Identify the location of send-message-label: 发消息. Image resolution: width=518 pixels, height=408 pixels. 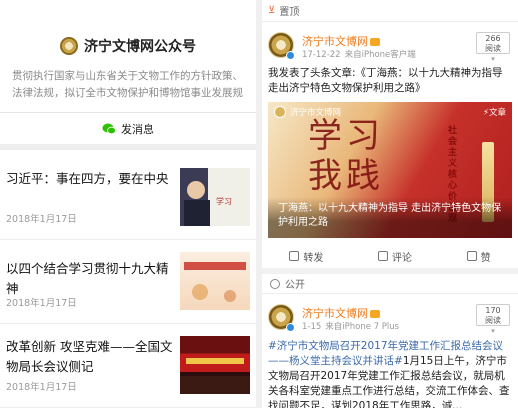
(137, 129).